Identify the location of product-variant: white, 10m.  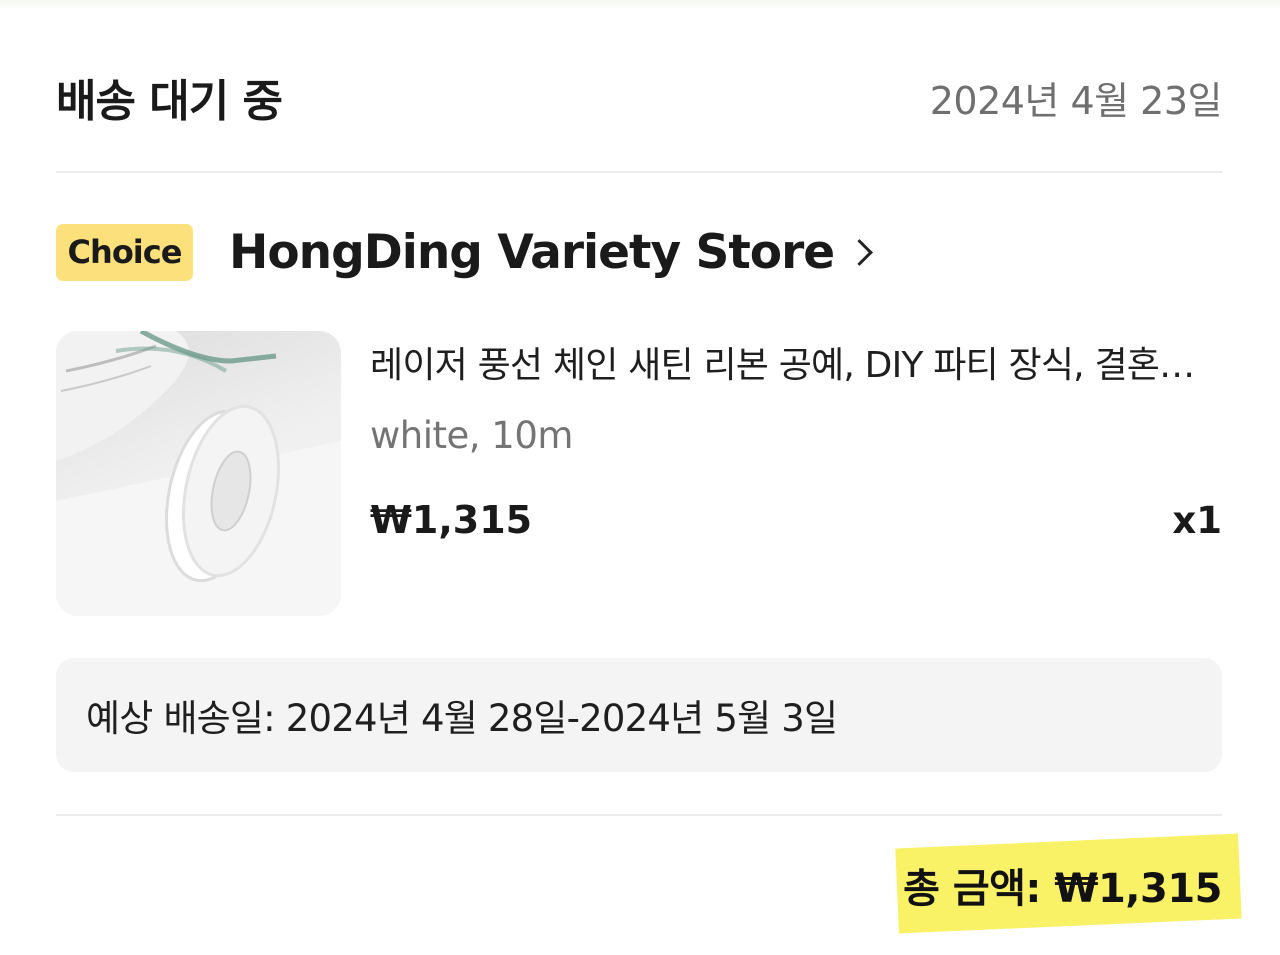
(471, 435).